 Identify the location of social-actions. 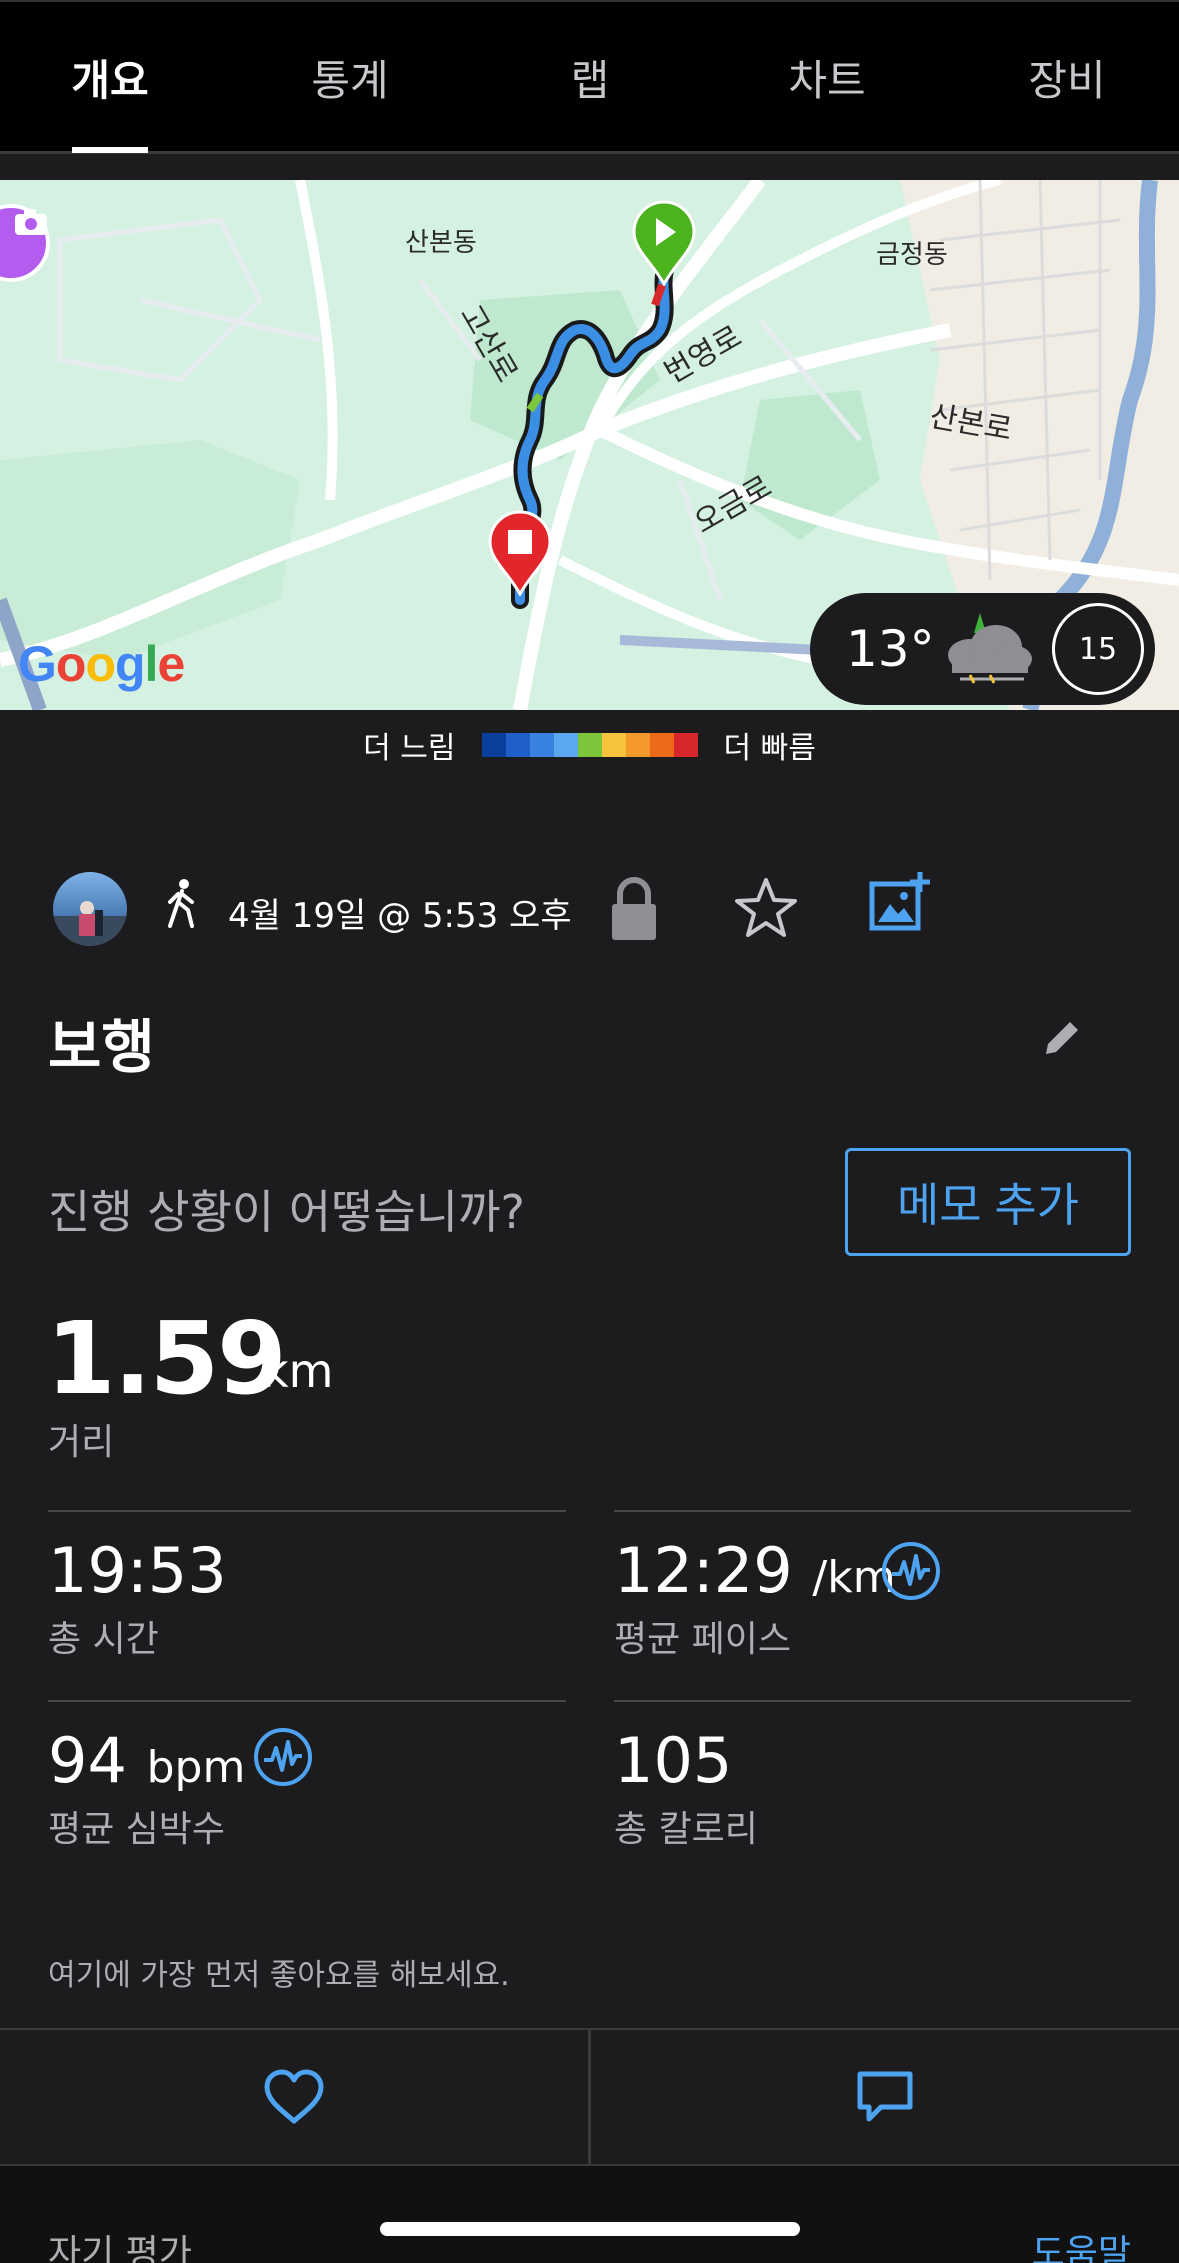
(589, 2097).